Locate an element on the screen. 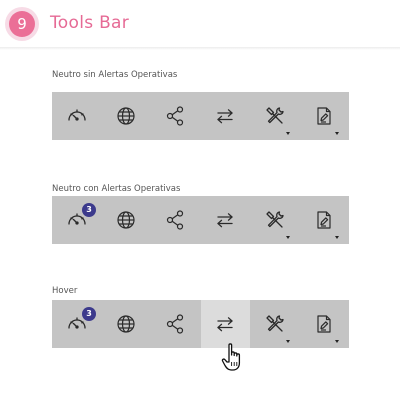 The width and height of the screenshot is (400, 400). toolbar-hover: 3 is located at coordinates (200, 324).